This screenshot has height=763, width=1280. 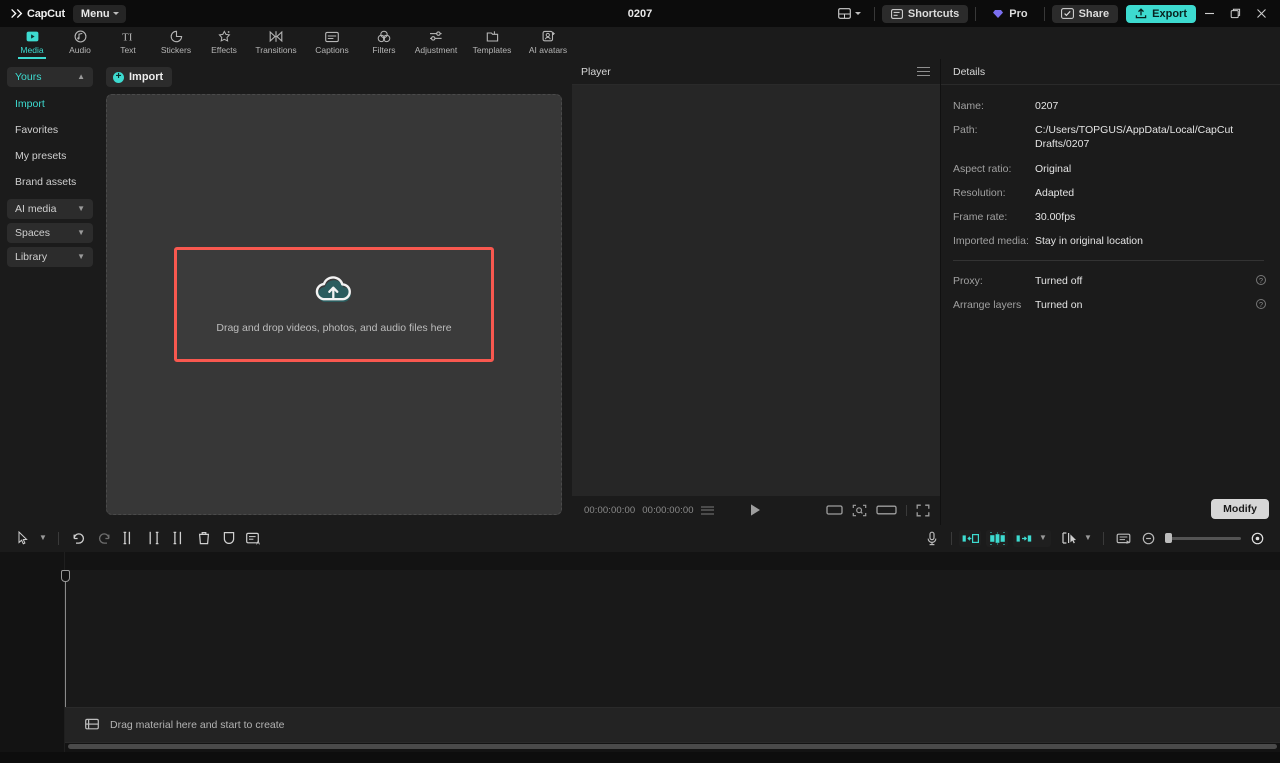 What do you see at coordinates (997, 538) in the screenshot?
I see `clip-edit-center-button` at bounding box center [997, 538].